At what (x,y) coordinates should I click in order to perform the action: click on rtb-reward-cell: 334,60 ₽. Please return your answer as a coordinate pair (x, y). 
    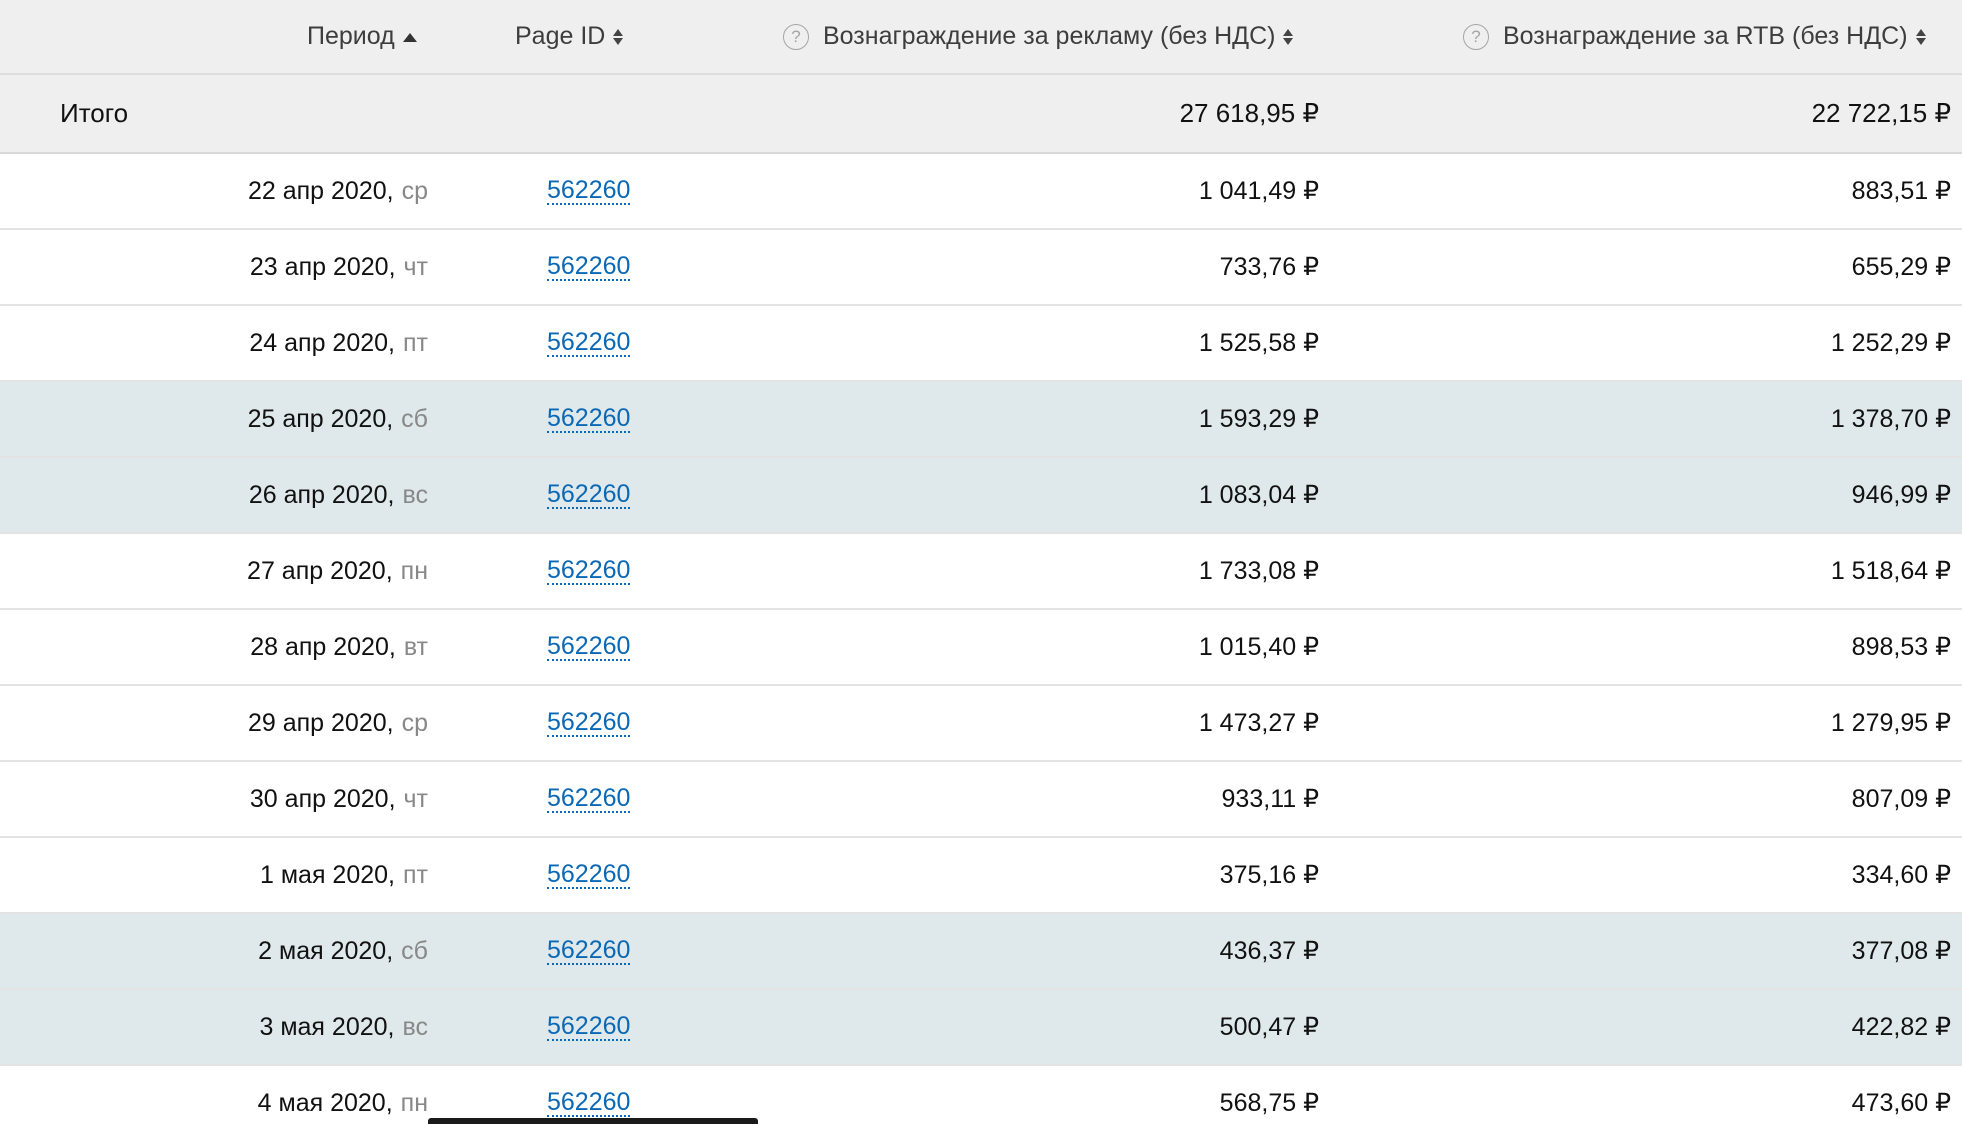
    Looking at the image, I should click on (1901, 875).